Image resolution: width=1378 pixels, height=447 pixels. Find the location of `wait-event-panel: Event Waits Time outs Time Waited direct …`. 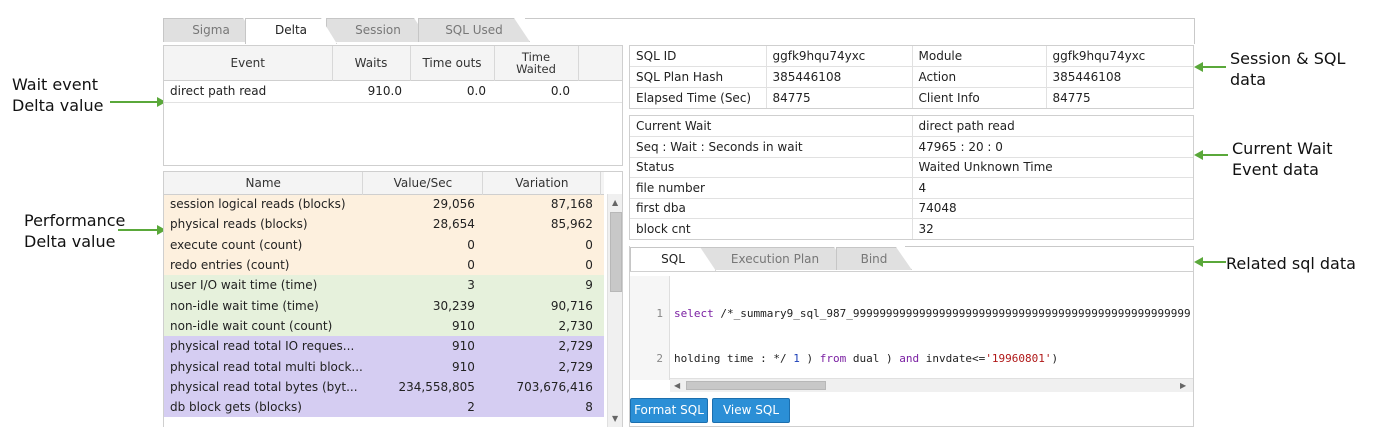

wait-event-panel: Event Waits Time outs Time Waited direct … is located at coordinates (393, 105).